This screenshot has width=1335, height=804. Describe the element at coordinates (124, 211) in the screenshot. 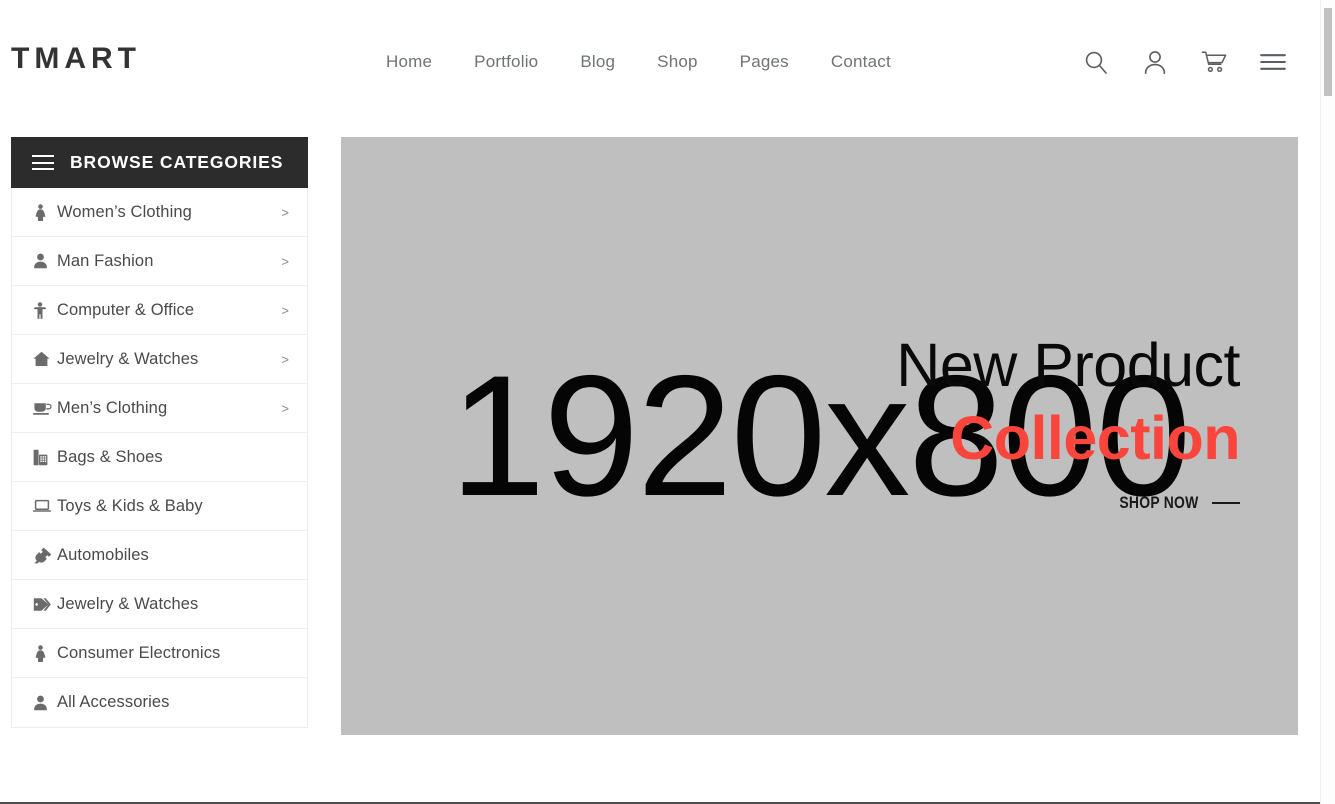

I see `category-label: Women’s Clothing` at that location.